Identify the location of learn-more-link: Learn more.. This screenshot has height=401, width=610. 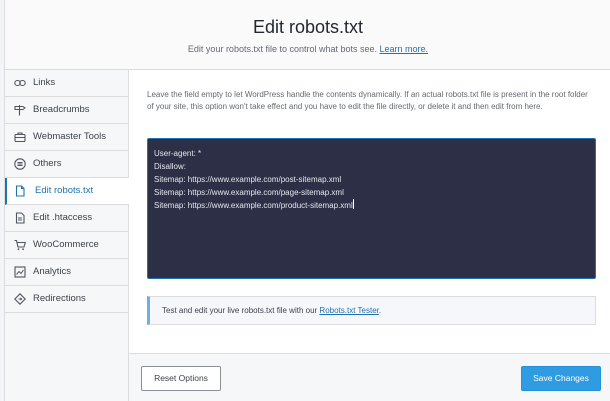
(404, 49).